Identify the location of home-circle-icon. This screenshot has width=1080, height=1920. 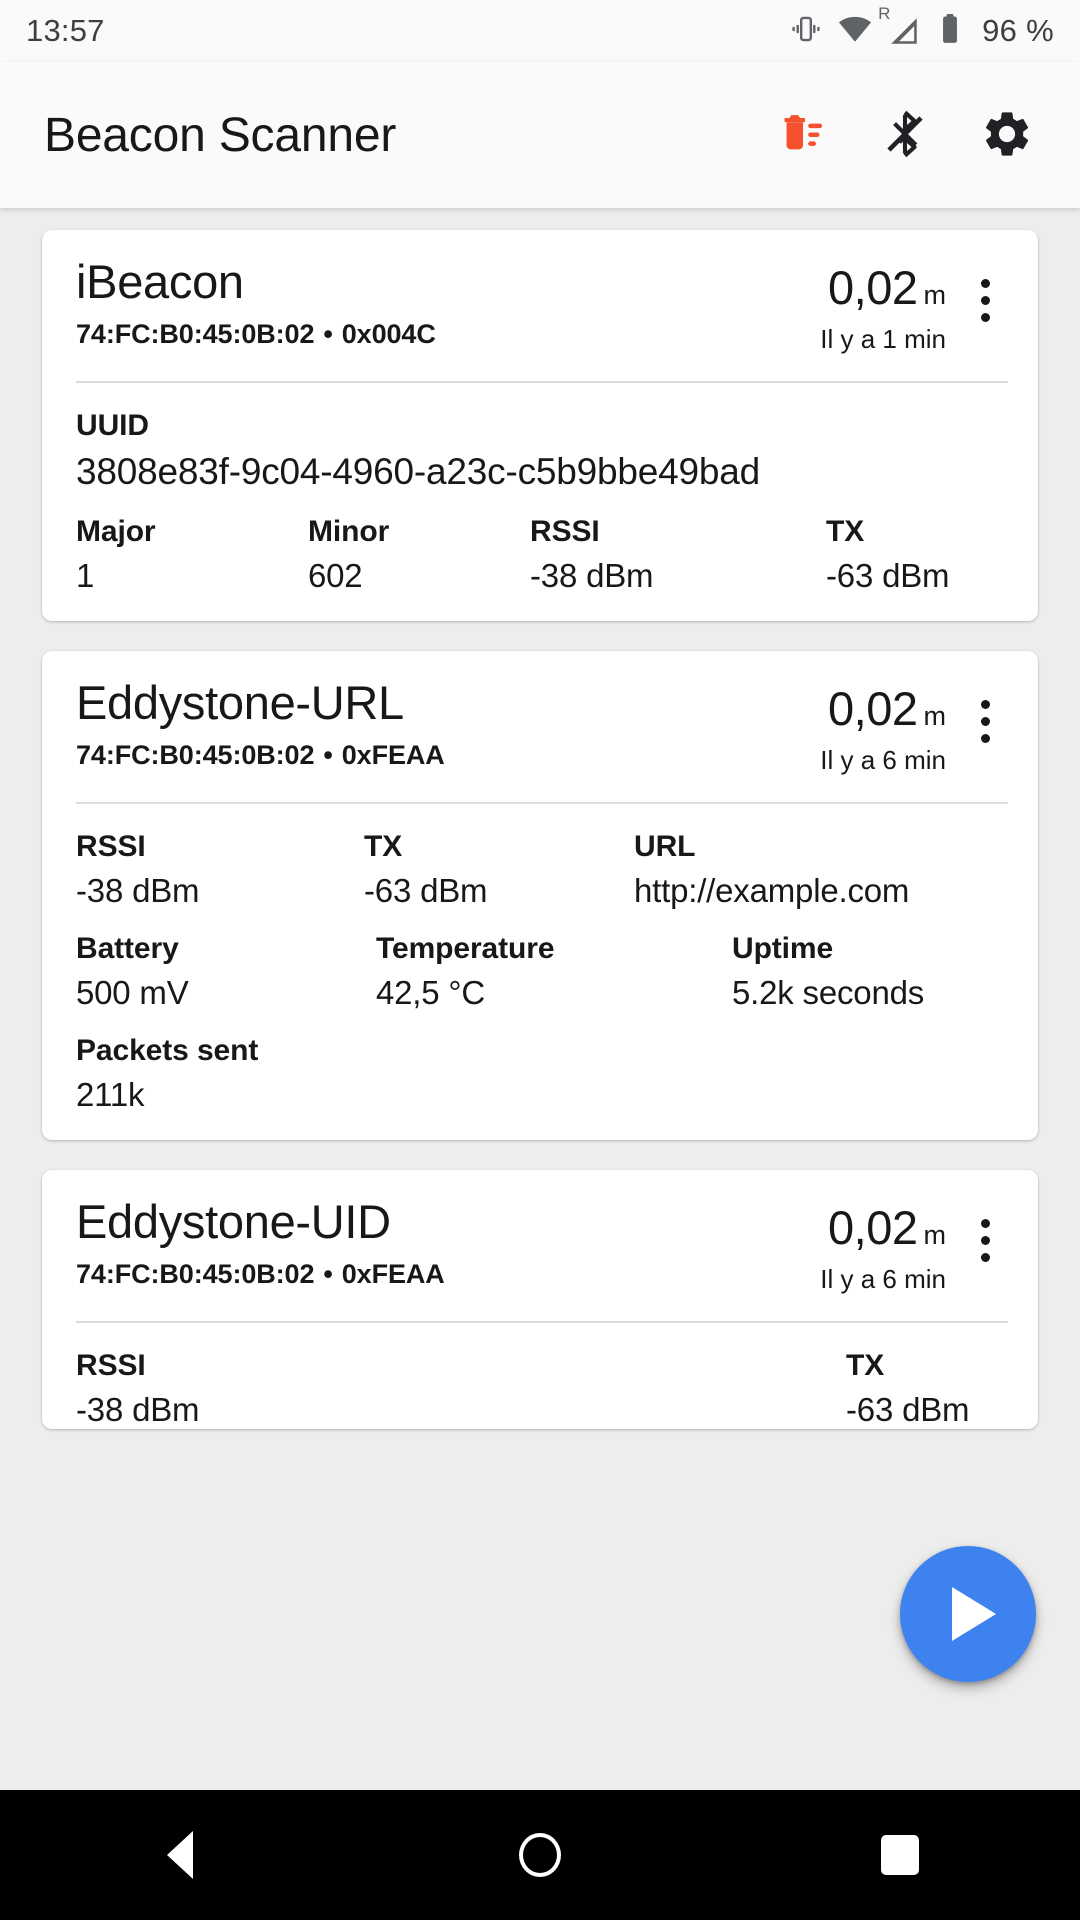
(540, 1855).